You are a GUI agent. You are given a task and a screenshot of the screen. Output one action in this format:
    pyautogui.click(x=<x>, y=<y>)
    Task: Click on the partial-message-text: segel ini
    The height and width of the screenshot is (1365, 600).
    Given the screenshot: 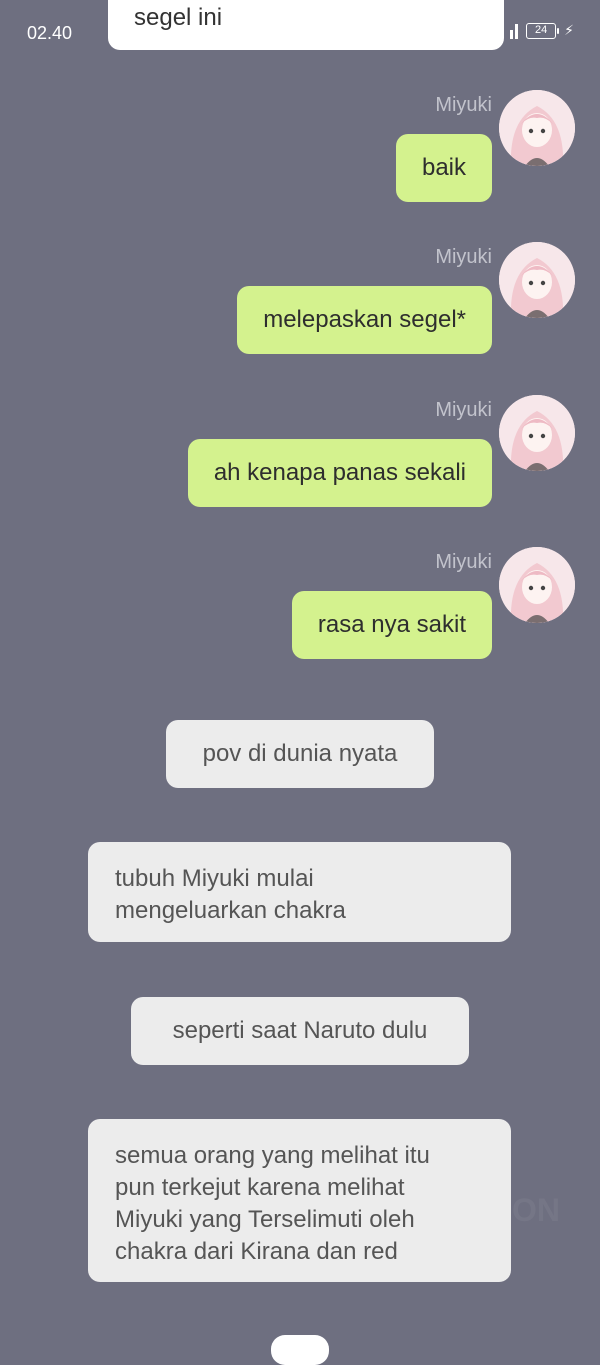 What is the action you would take?
    pyautogui.click(x=178, y=17)
    